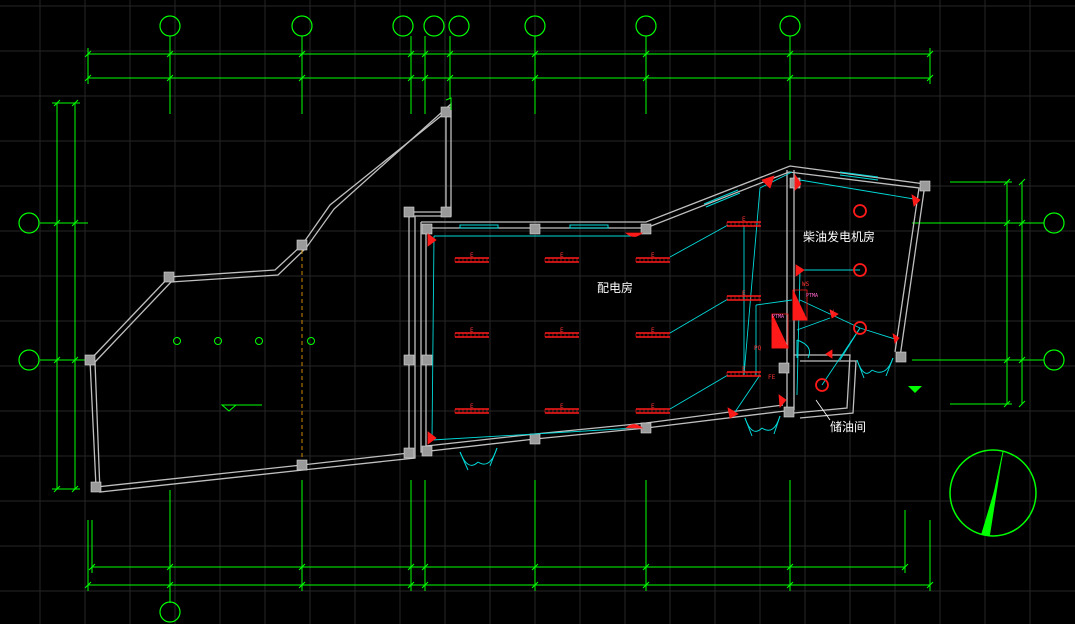  What do you see at coordinates (778, 317) in the screenshot?
I see `tag-ptma-2: PTMA` at bounding box center [778, 317].